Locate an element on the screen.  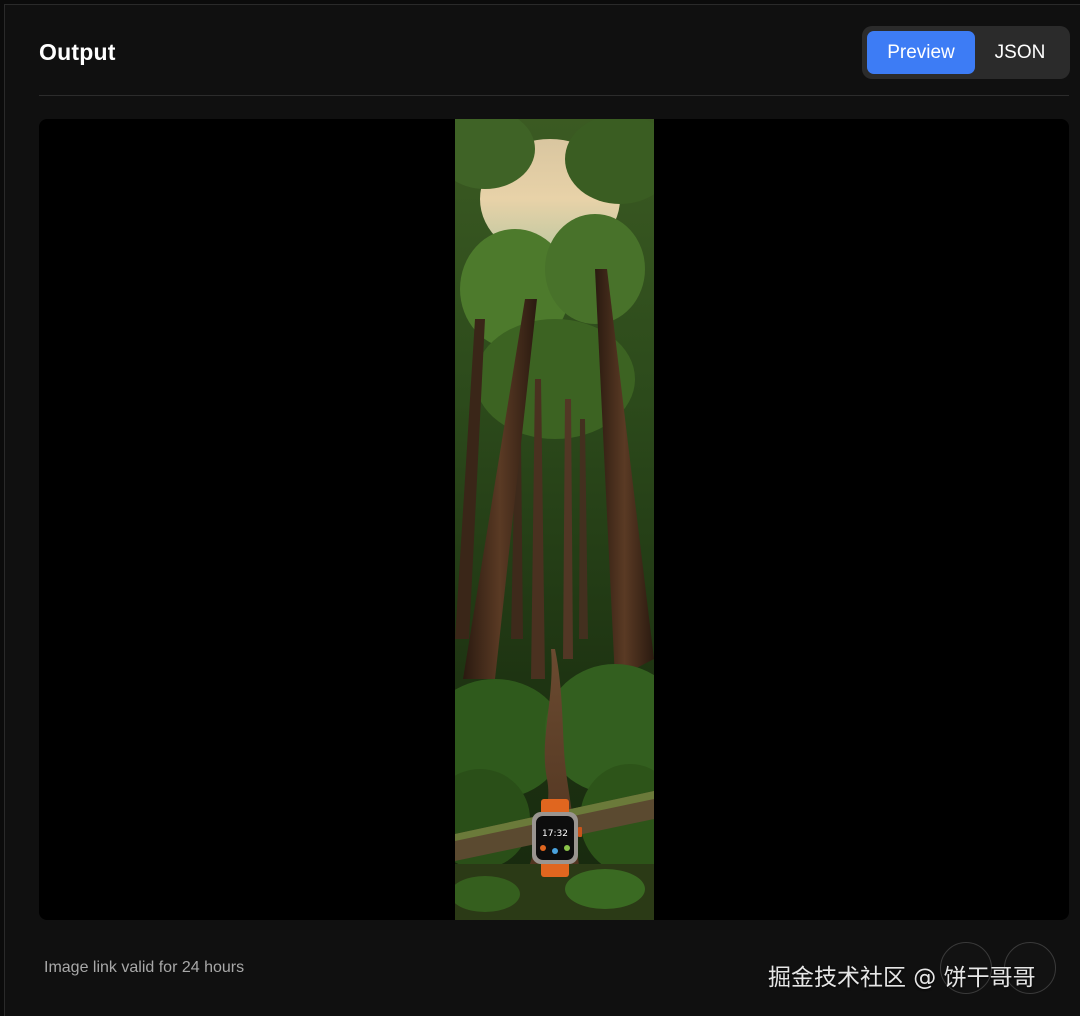
preview-tab: Preview is located at coordinates (921, 52).